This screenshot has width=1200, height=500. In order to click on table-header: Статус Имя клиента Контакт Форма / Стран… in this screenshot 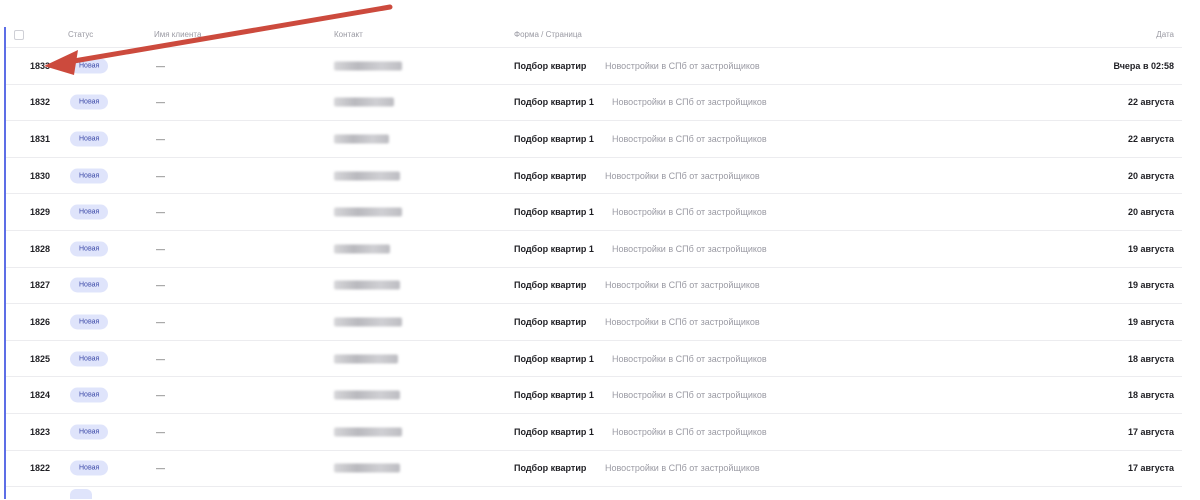, I will do `click(594, 37)`.